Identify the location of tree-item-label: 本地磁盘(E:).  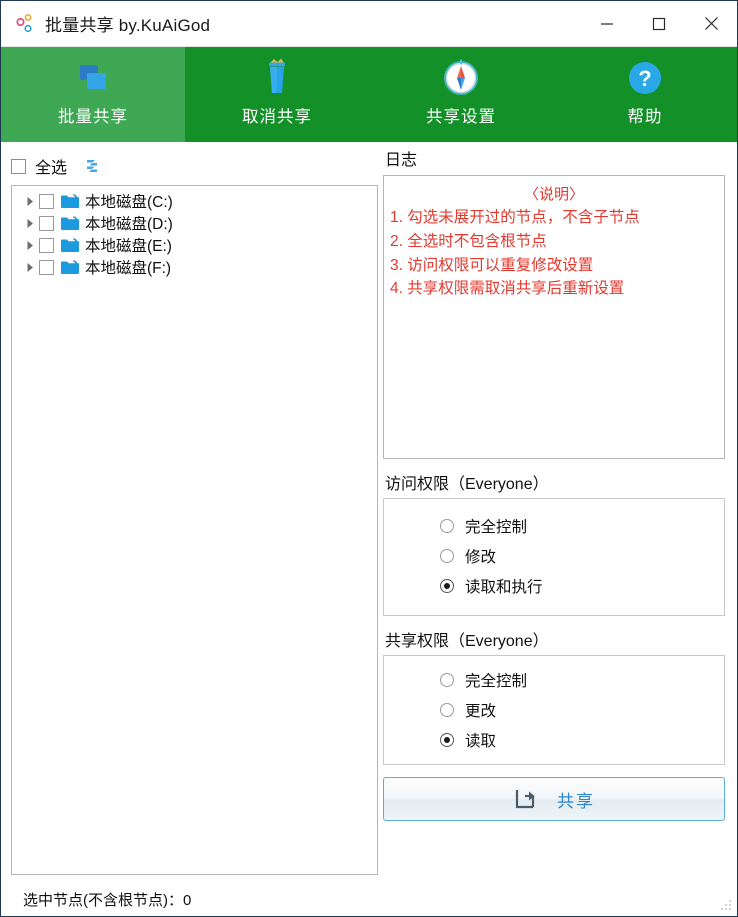
(128, 246).